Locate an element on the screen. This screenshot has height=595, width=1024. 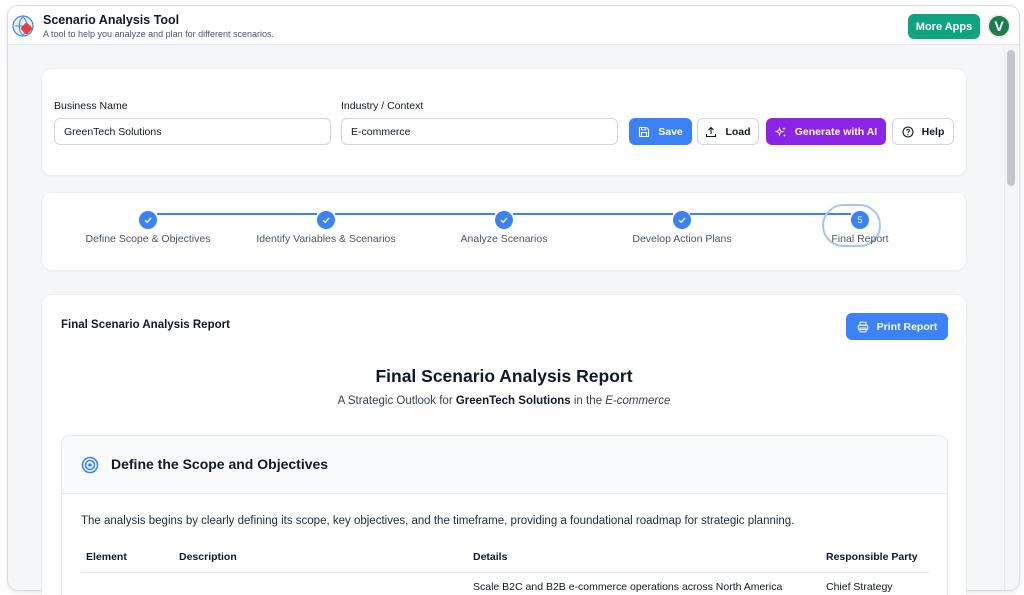
more-apps-button: More Apps is located at coordinates (944, 26).